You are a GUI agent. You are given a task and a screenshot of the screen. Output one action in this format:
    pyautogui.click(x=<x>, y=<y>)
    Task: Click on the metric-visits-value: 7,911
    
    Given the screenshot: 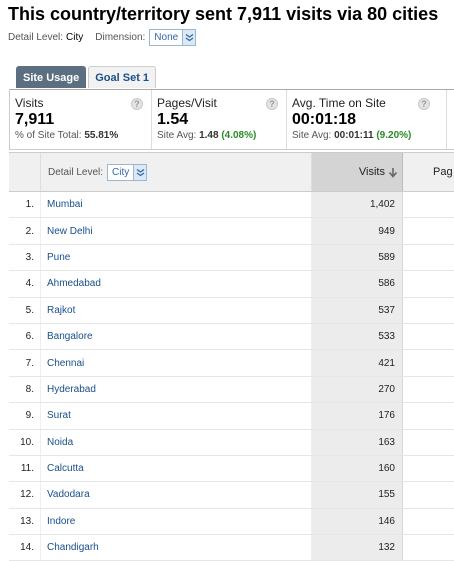 What is the action you would take?
    pyautogui.click(x=35, y=119)
    